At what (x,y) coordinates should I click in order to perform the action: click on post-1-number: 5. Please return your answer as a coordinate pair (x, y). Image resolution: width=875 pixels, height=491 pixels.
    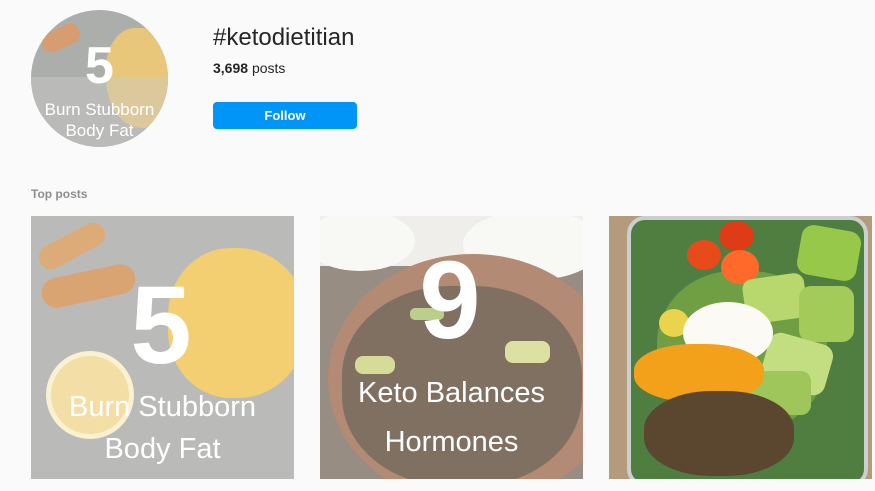
    Looking at the image, I should click on (161, 325).